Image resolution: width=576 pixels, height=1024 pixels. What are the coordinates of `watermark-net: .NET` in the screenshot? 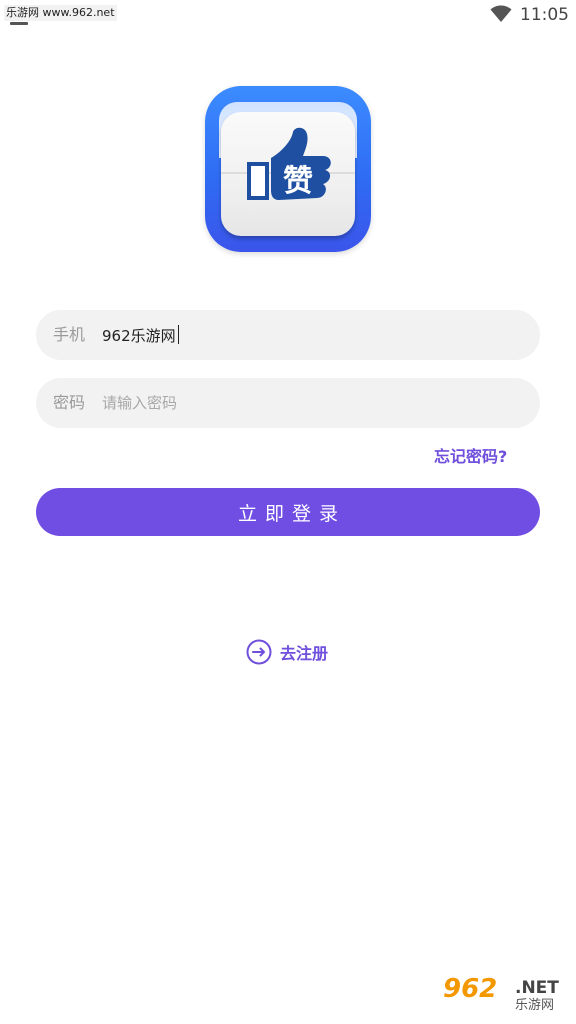 It's located at (537, 988).